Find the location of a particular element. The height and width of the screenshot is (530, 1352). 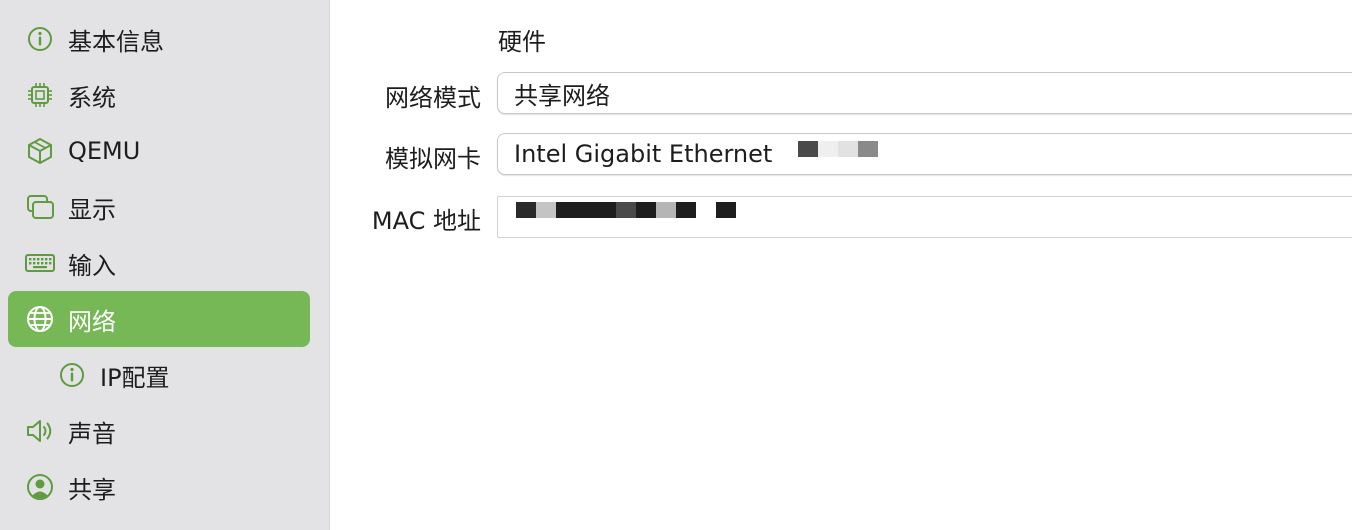

sidebar-item-label: 声音 is located at coordinates (92, 433).